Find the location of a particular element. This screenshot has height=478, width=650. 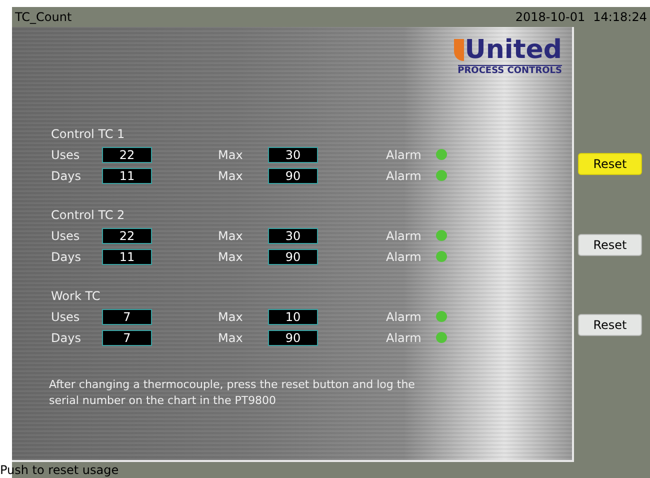

time-text: 14:18:24 is located at coordinates (620, 17).